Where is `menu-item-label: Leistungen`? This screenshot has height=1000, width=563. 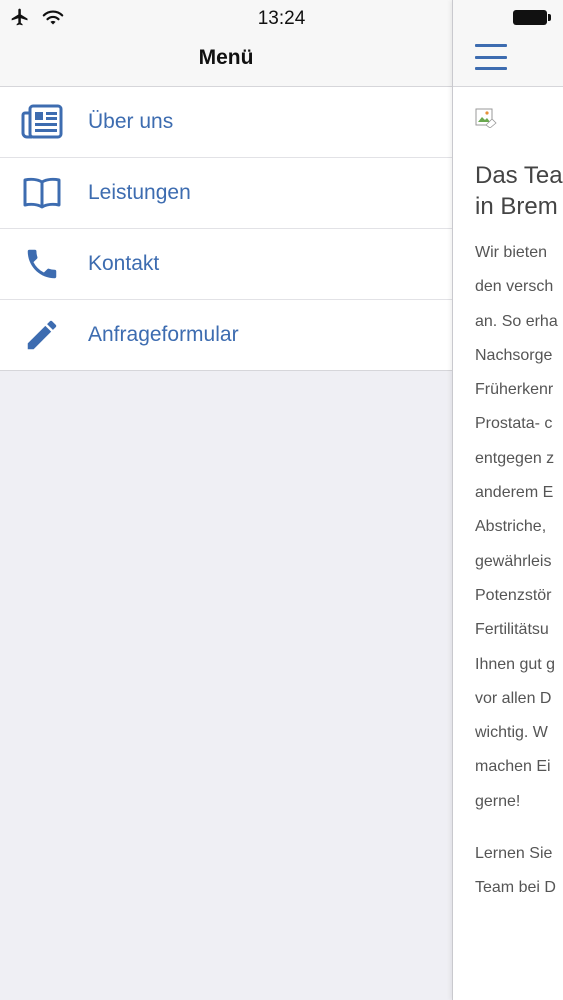 menu-item-label: Leistungen is located at coordinates (139, 192).